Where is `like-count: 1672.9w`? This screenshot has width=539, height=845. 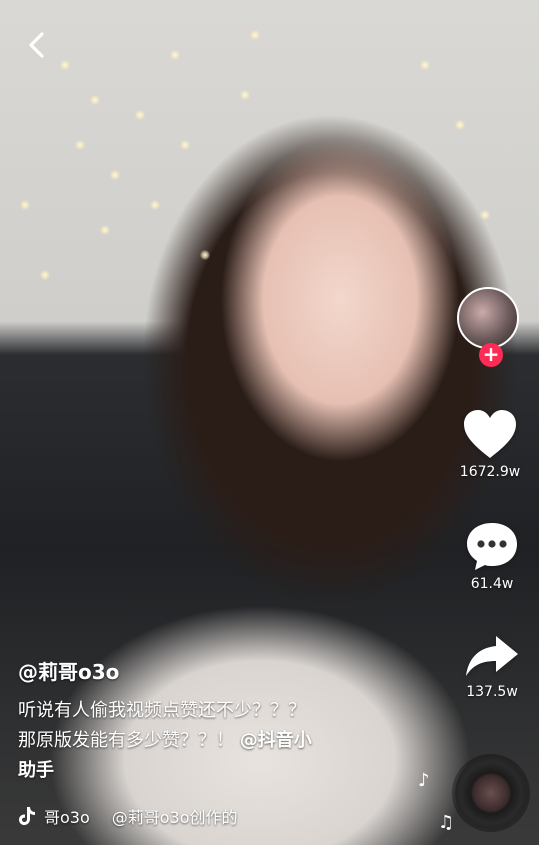 like-count: 1672.9w is located at coordinates (490, 472).